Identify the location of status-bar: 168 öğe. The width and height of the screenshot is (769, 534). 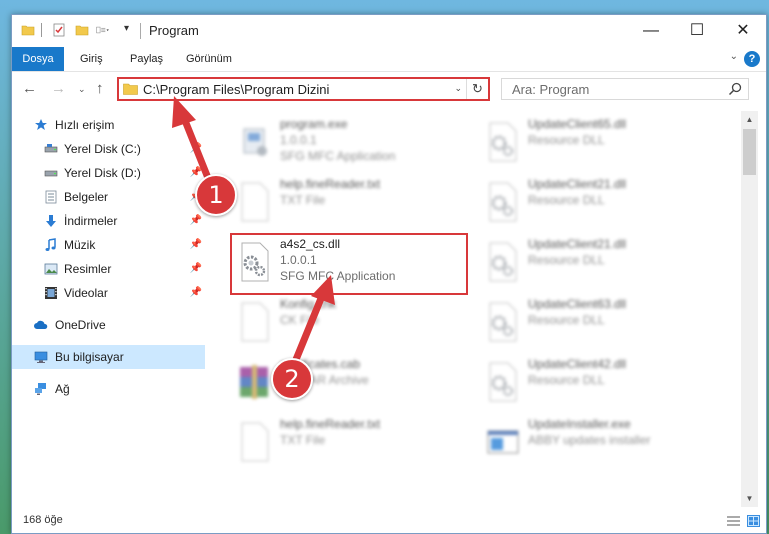
(389, 521).